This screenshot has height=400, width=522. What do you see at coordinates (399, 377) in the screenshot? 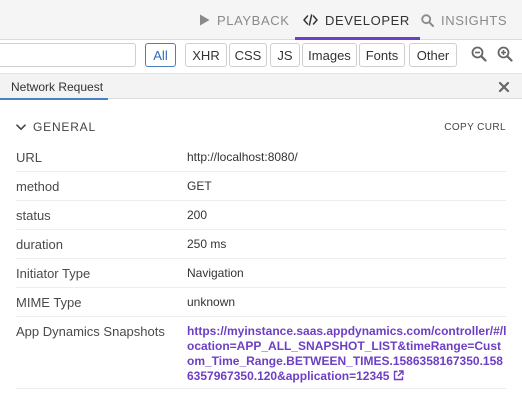
I see `external-link-icon` at bounding box center [399, 377].